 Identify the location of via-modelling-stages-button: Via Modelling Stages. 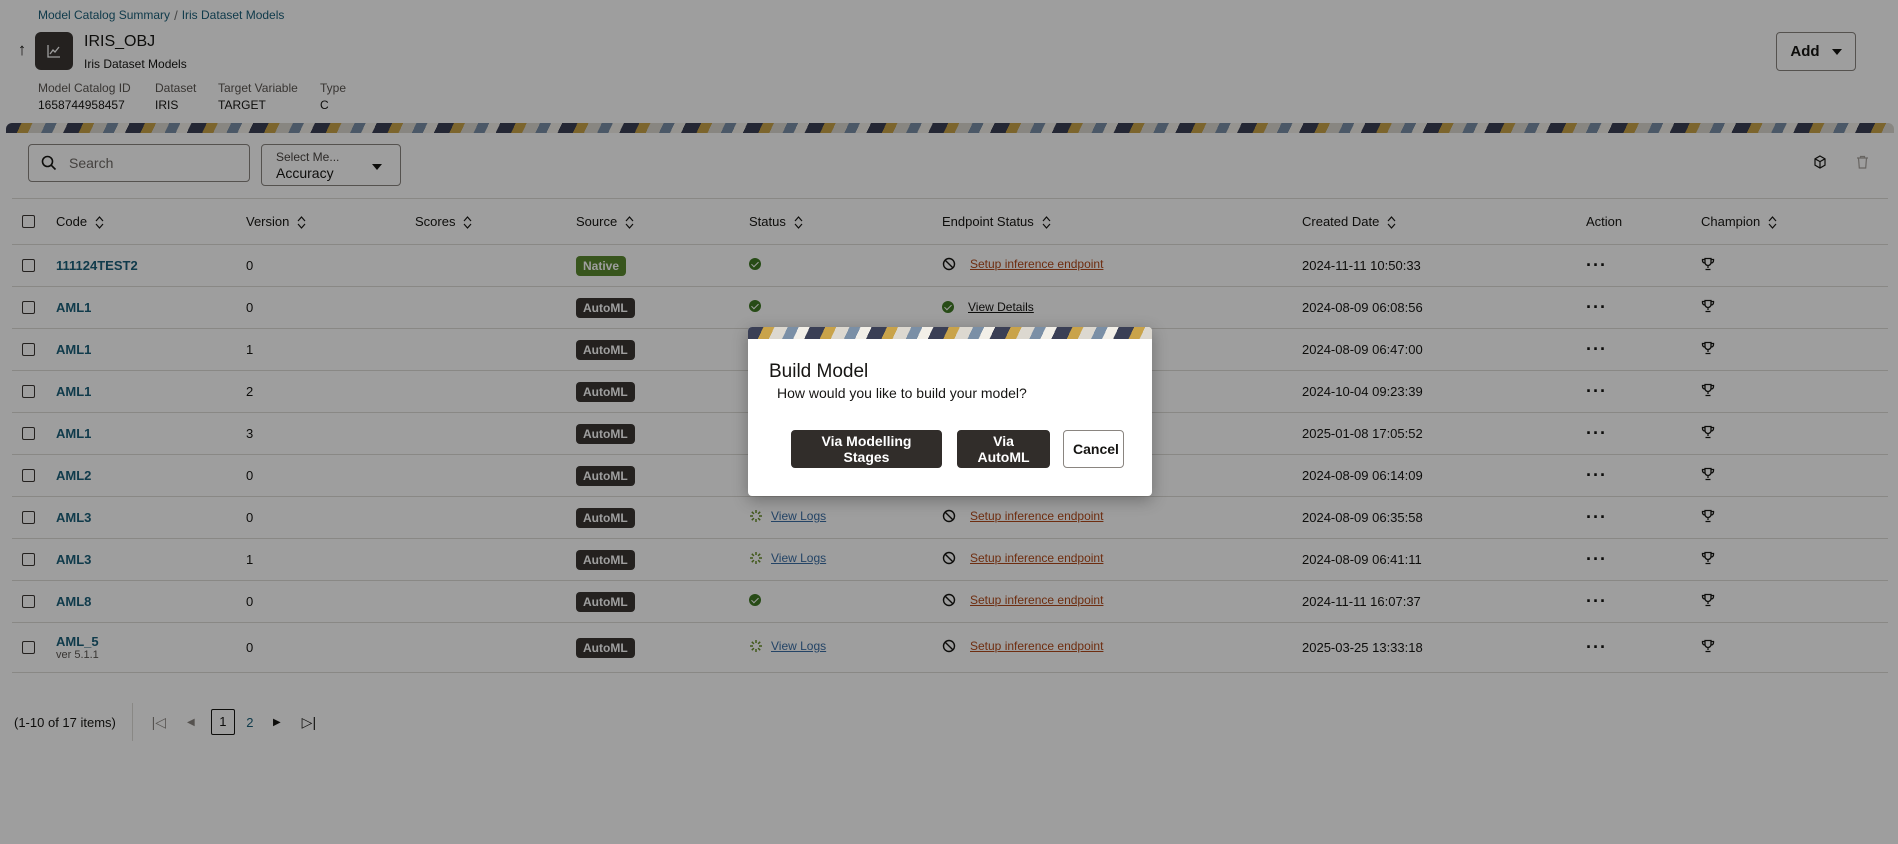
(866, 449).